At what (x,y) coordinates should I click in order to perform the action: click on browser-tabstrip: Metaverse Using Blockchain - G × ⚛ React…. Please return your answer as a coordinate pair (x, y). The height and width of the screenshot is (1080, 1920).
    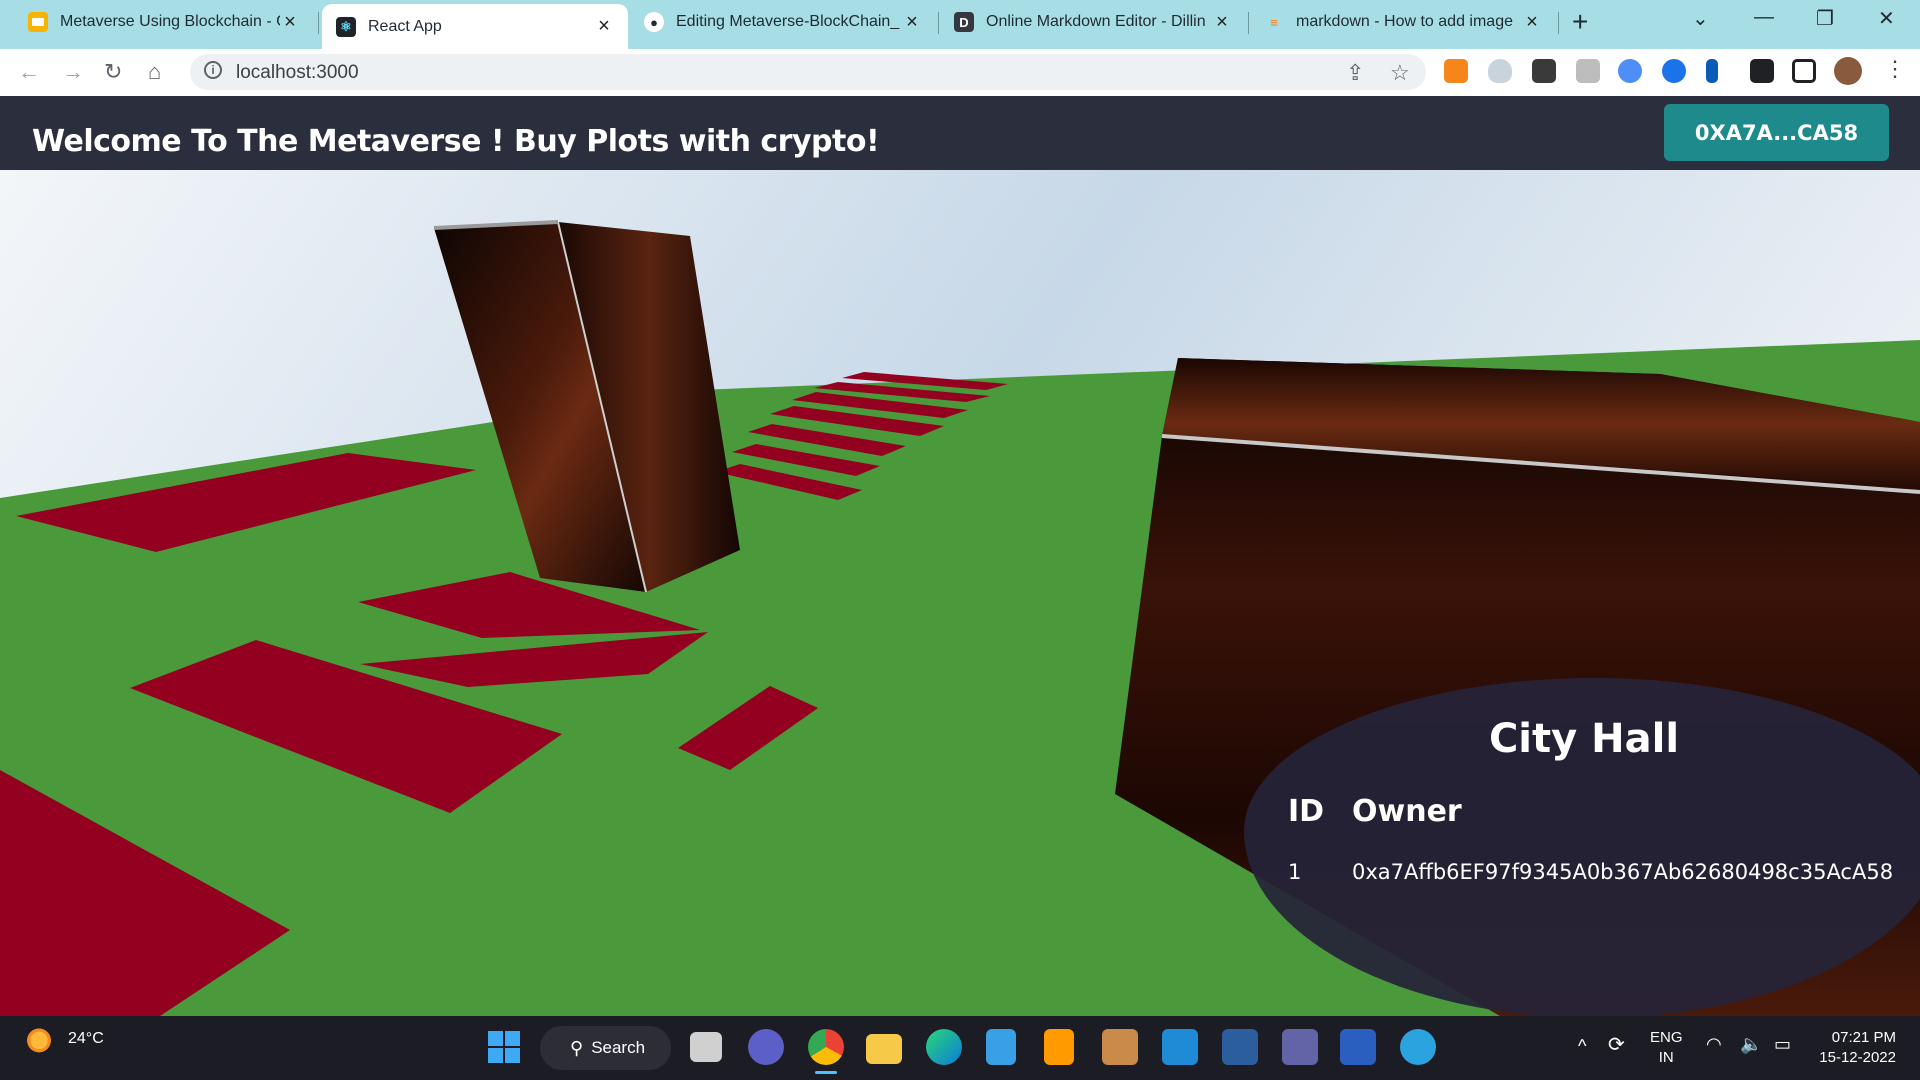
    Looking at the image, I should click on (960, 24).